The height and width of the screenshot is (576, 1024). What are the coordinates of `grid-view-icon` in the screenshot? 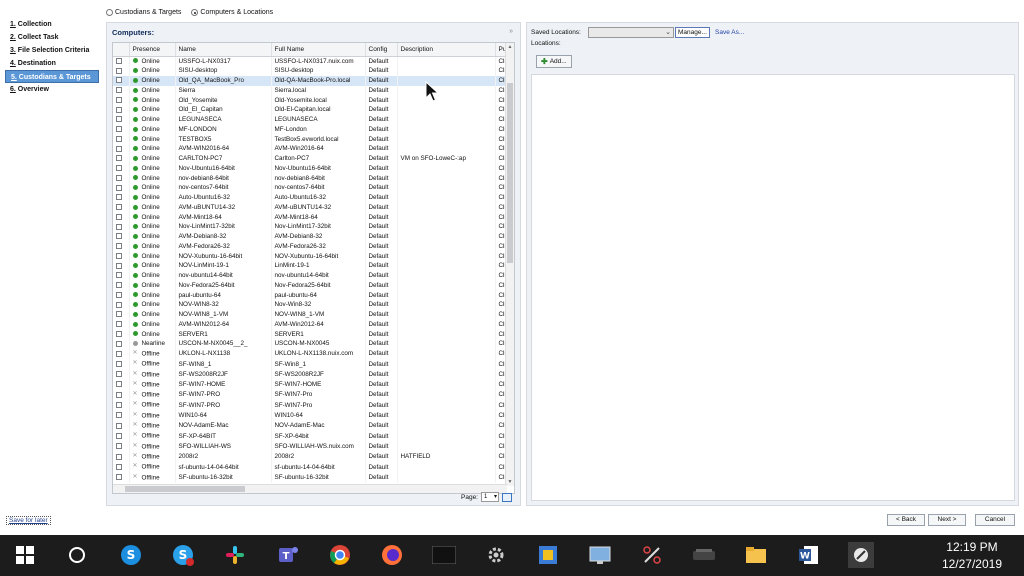 It's located at (507, 497).